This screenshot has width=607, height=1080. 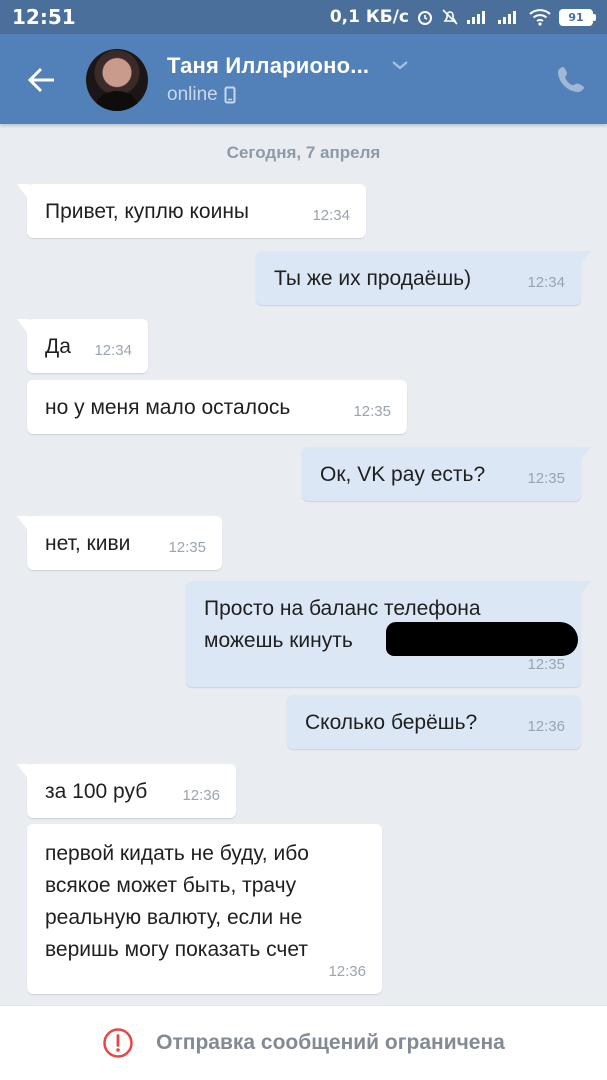 What do you see at coordinates (303, 152) in the screenshot?
I see `date-separator: Сегодня, 7 апреля` at bounding box center [303, 152].